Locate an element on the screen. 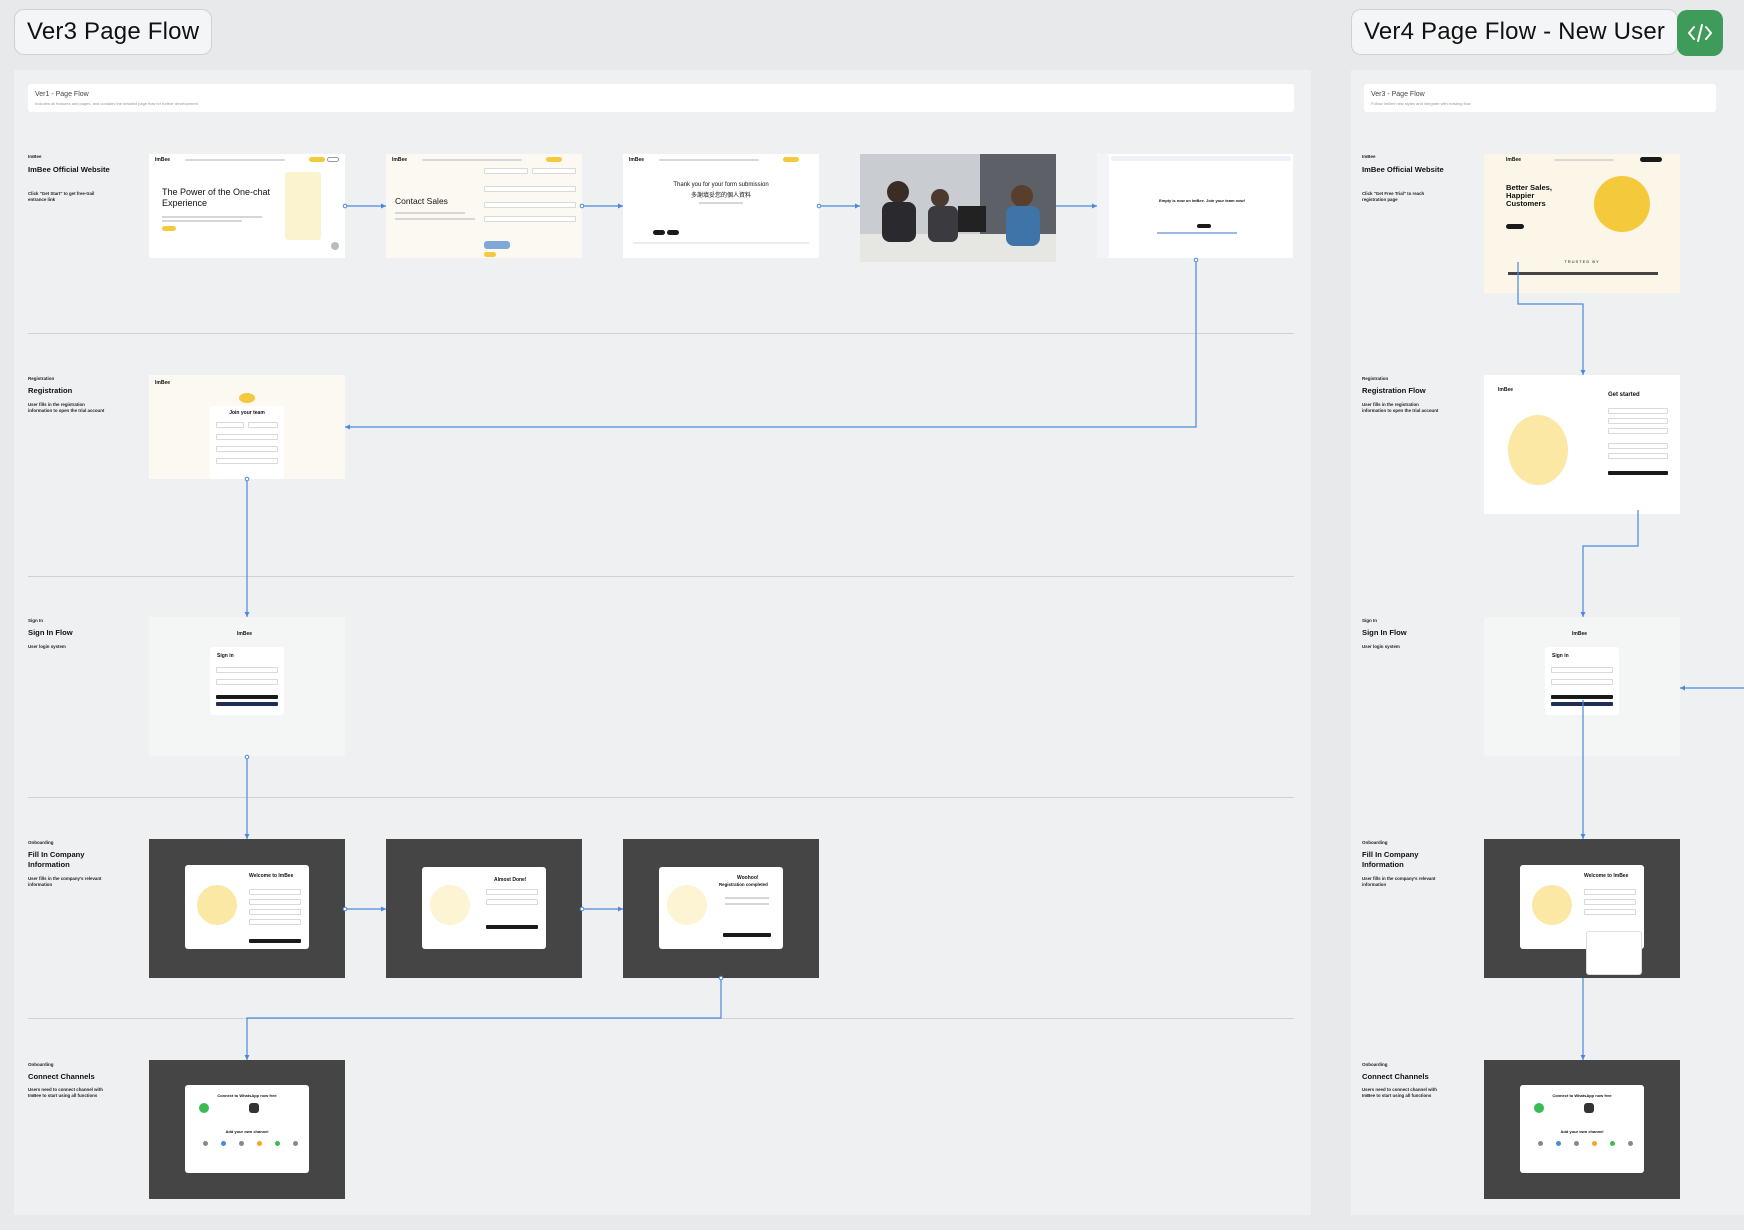 This screenshot has width=1744, height=1230. submit-button is located at coordinates (490, 254).